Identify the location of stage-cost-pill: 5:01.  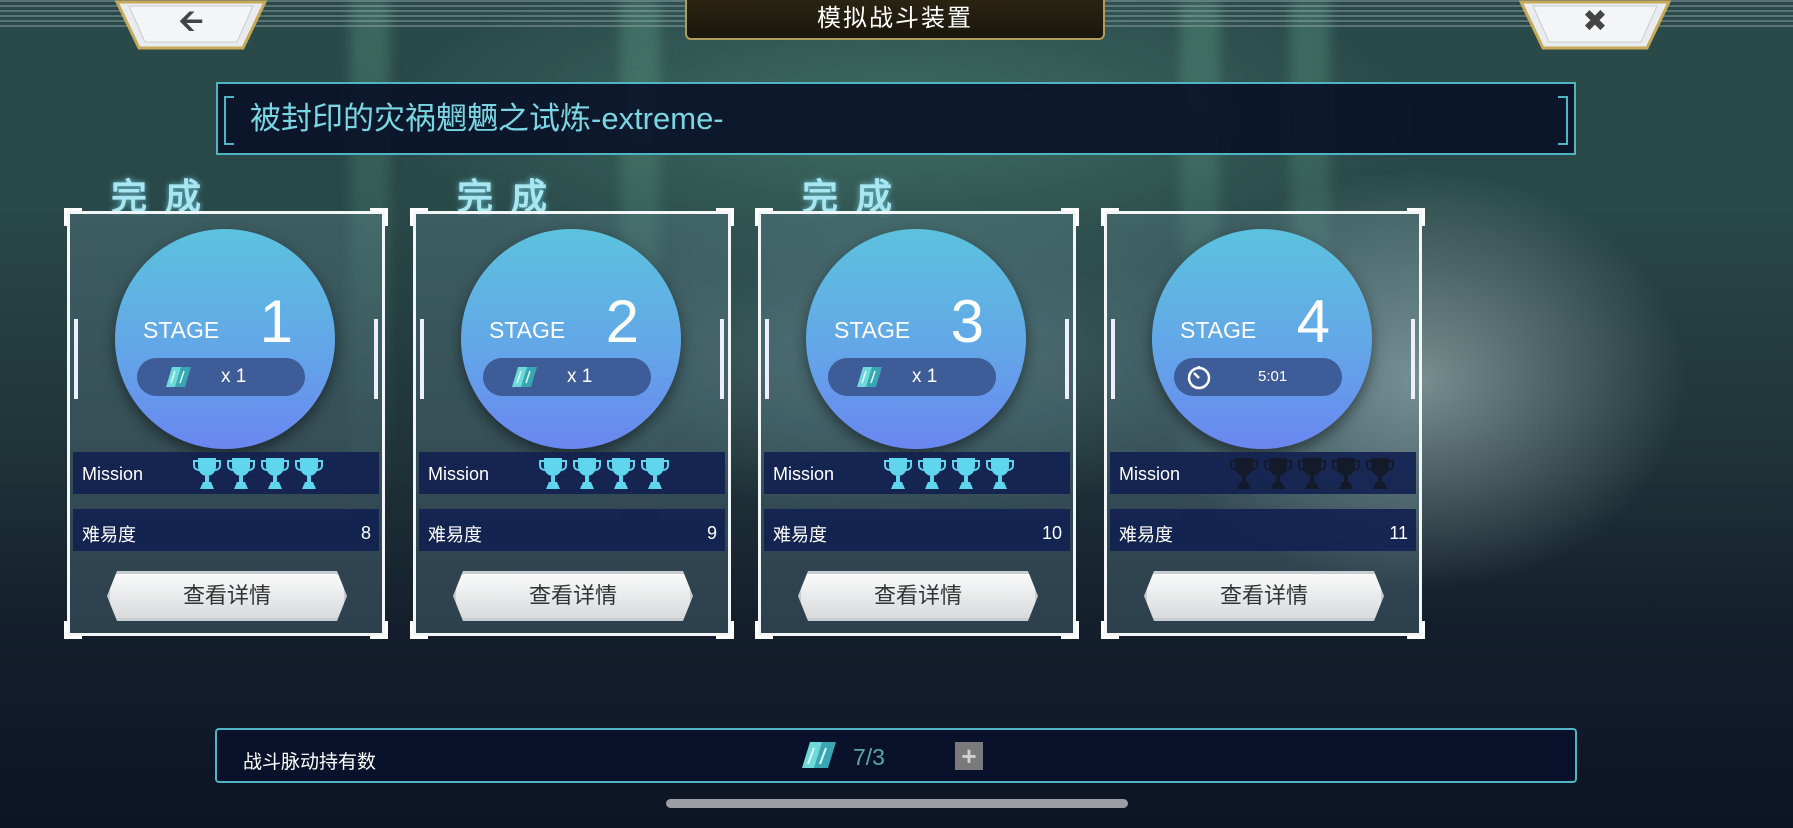
(1258, 377).